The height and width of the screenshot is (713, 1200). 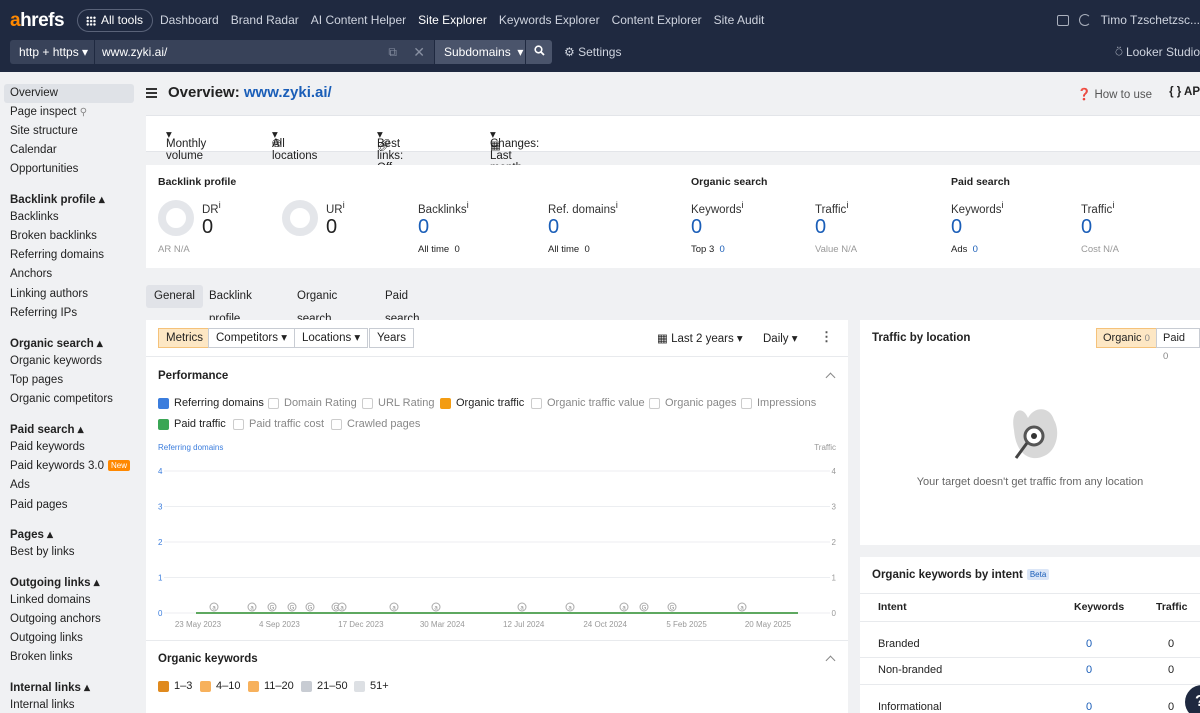 I want to click on checkbox-pos-51-plus: 51+, so click(x=371, y=686).